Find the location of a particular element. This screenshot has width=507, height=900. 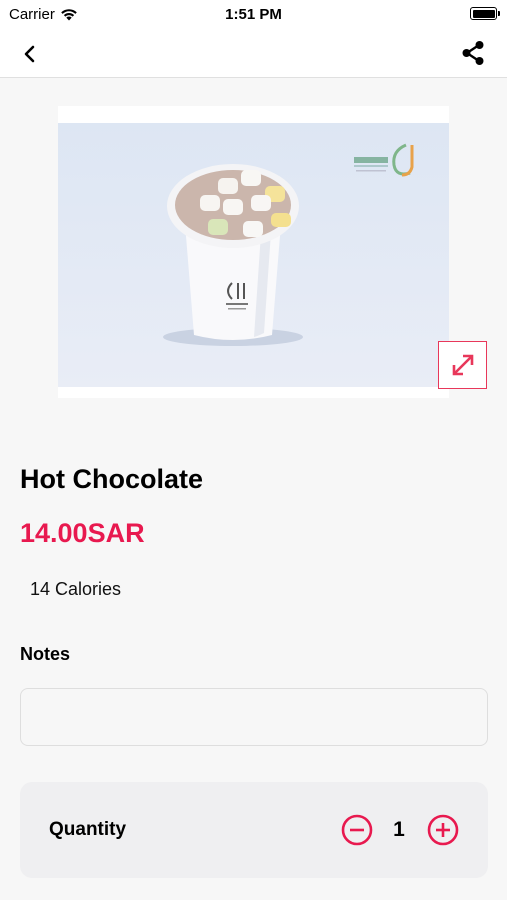

plus-circle-icon is located at coordinates (443, 830).